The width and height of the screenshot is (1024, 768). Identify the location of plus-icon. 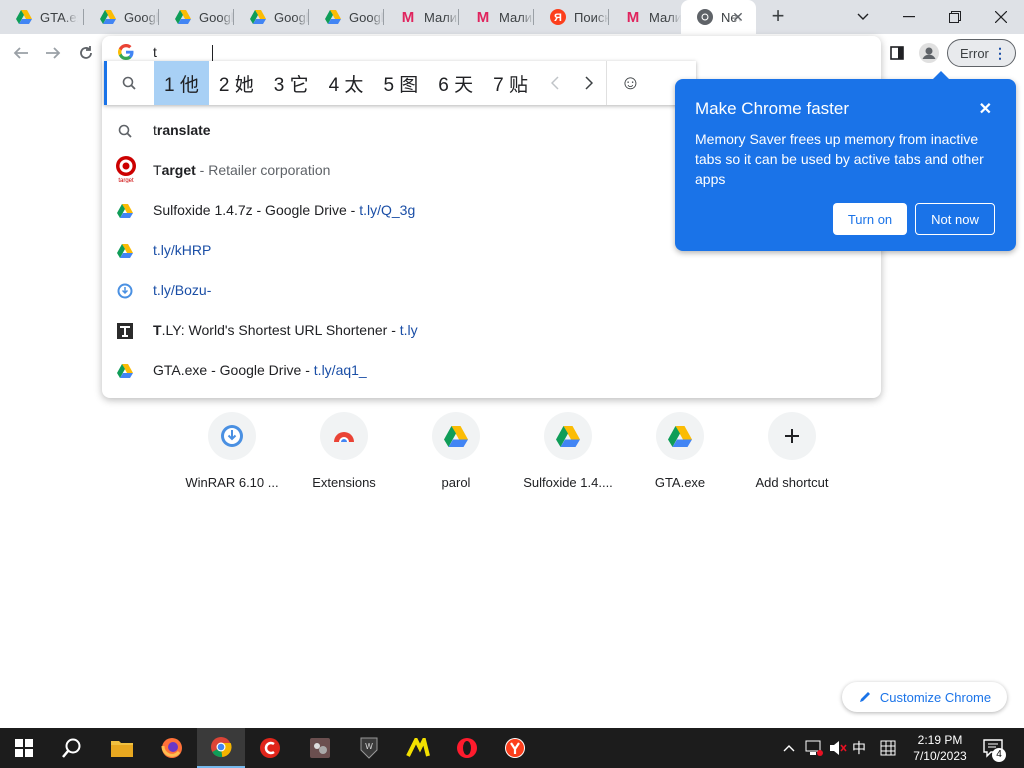
(792, 436).